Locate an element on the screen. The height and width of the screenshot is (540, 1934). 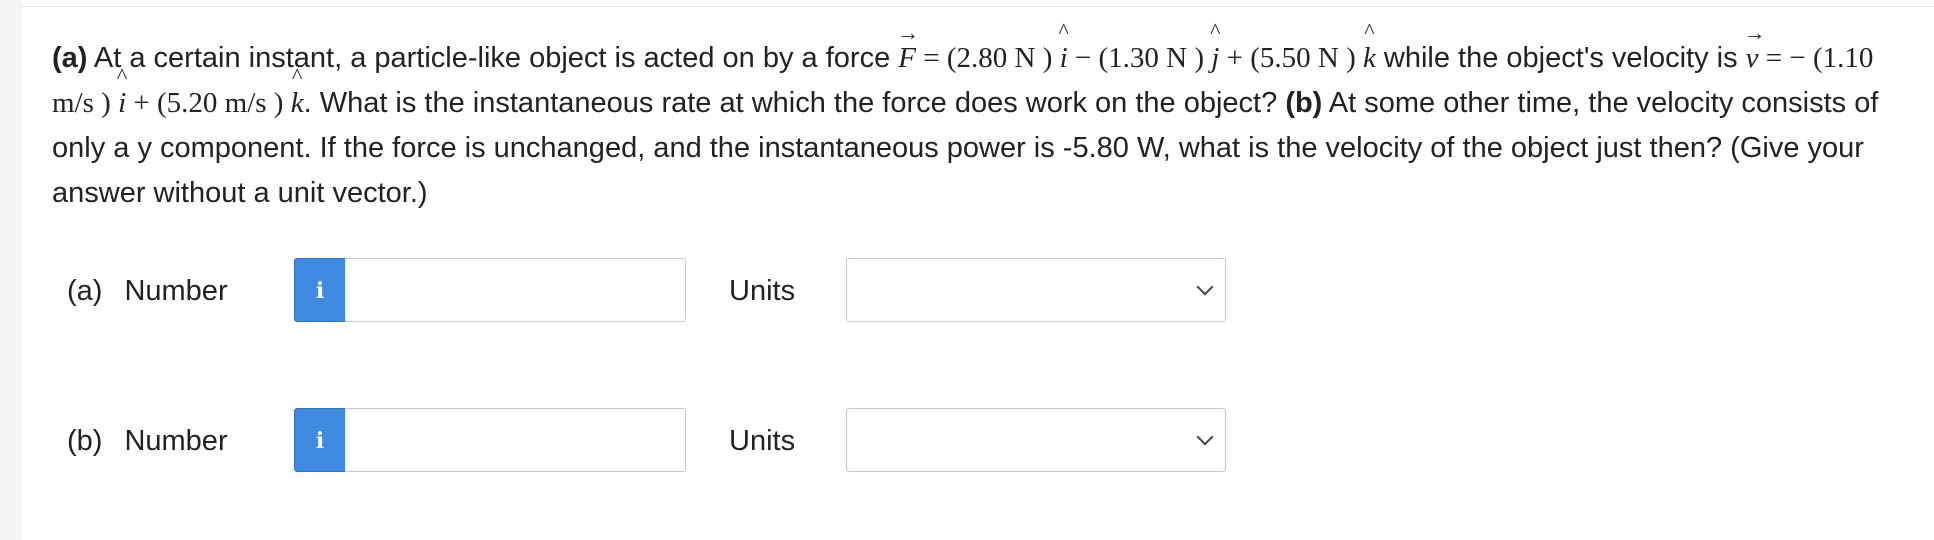
answer-label-b: (b) Number is located at coordinates (147, 441).